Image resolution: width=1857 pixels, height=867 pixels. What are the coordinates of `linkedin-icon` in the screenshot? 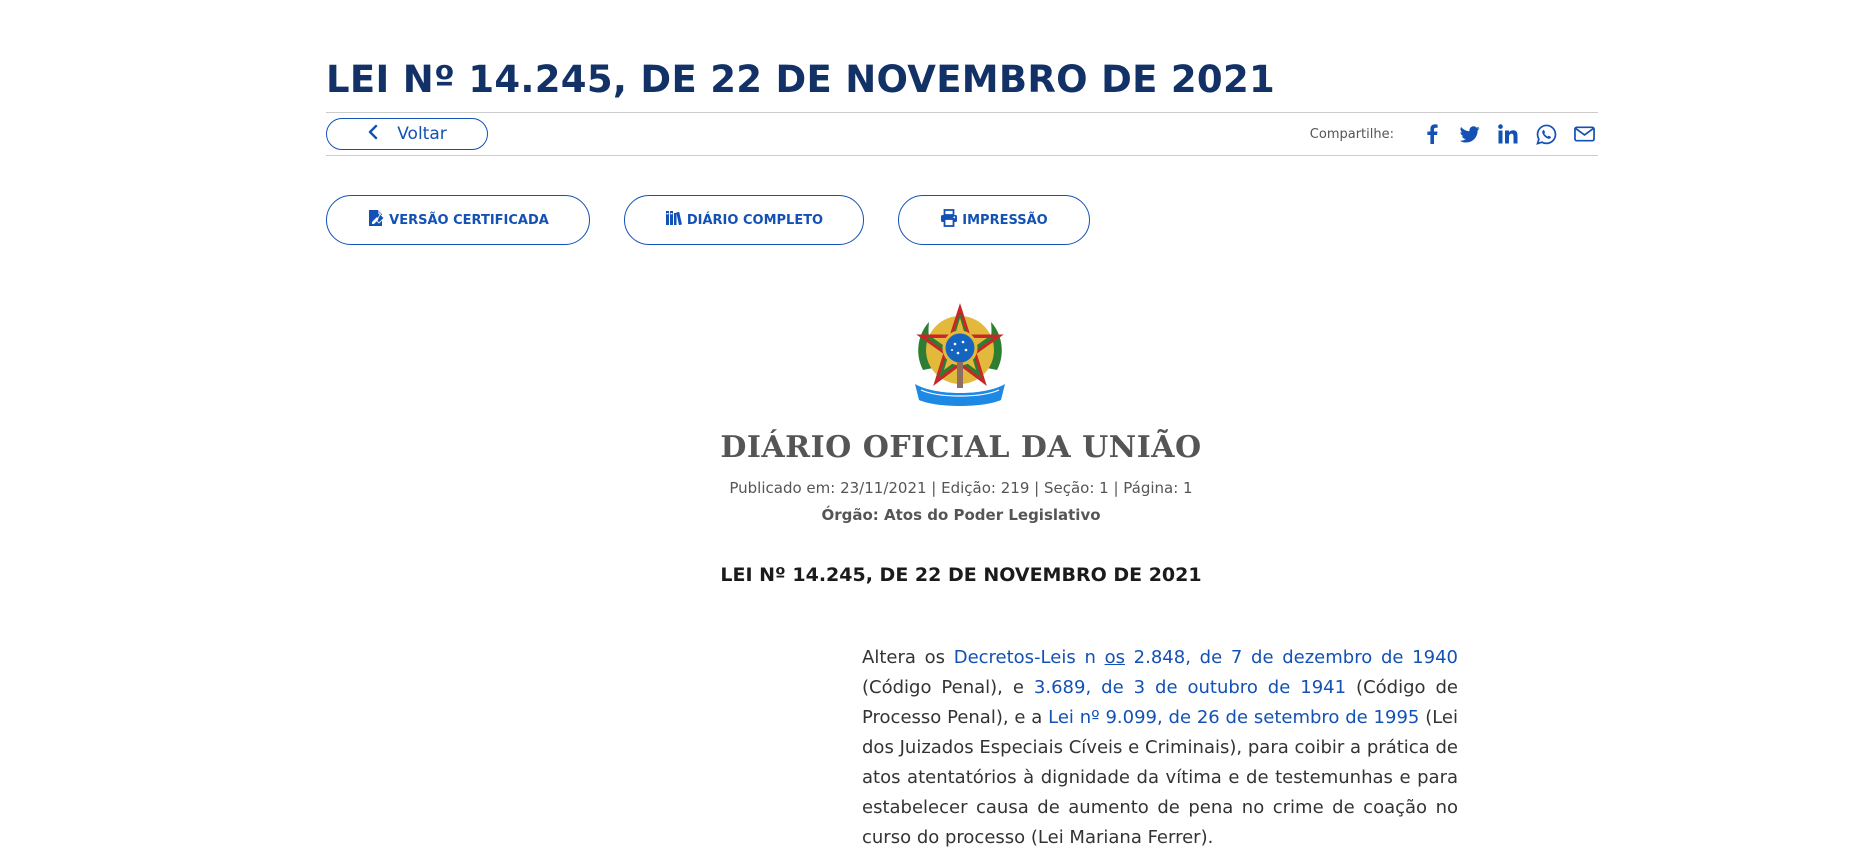 It's located at (1508, 134).